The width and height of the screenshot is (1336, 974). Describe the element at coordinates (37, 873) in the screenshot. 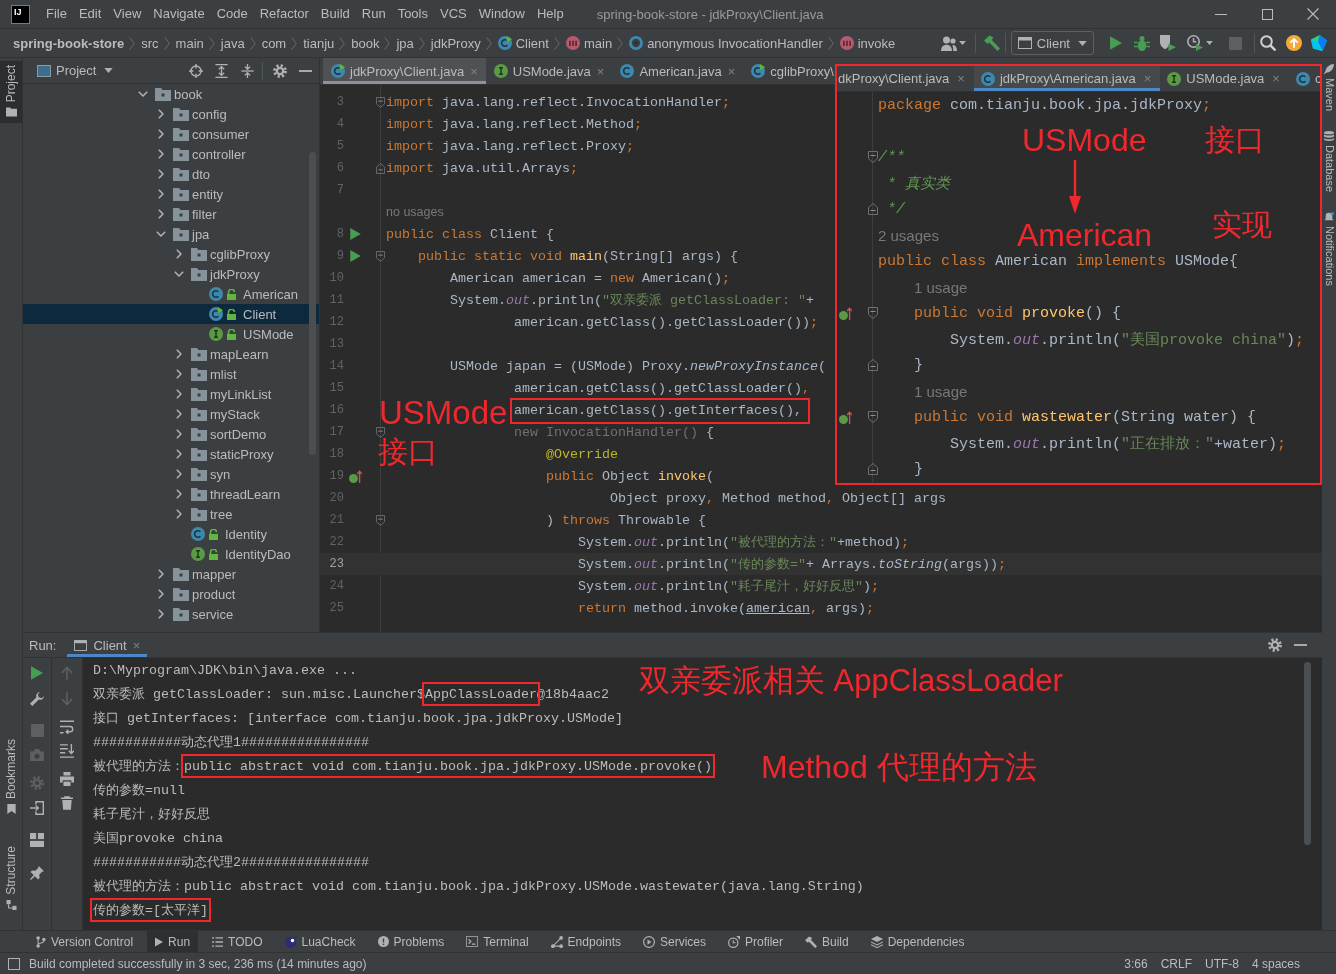

I see `pin-icon` at that location.